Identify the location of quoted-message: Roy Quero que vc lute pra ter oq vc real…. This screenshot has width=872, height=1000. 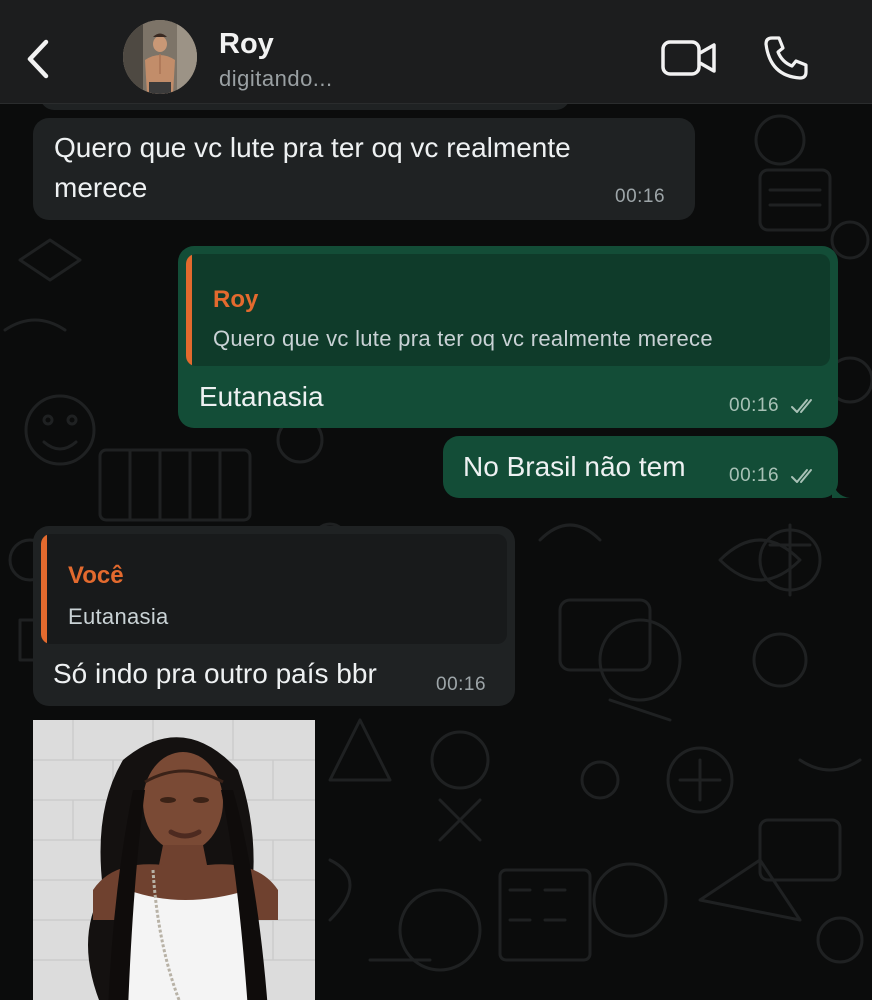
(508, 310).